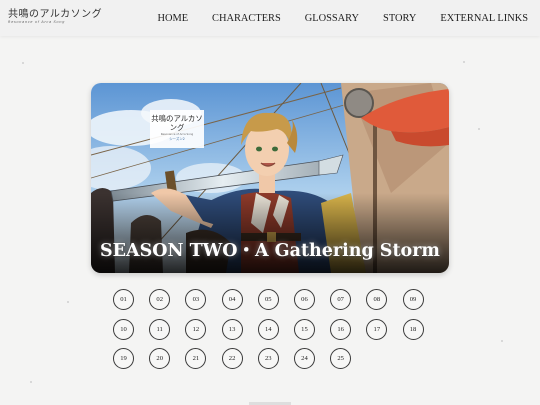  Describe the element at coordinates (341, 299) in the screenshot. I see `episode-button: 07` at that location.